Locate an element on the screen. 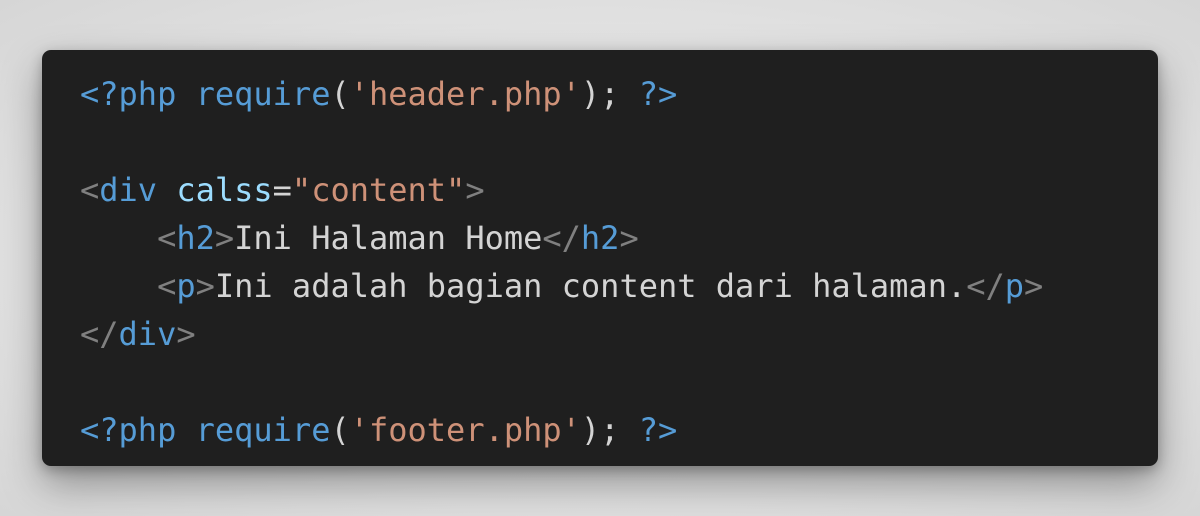  code-line-1: <?php require('header.php'); ?> is located at coordinates (619, 94).